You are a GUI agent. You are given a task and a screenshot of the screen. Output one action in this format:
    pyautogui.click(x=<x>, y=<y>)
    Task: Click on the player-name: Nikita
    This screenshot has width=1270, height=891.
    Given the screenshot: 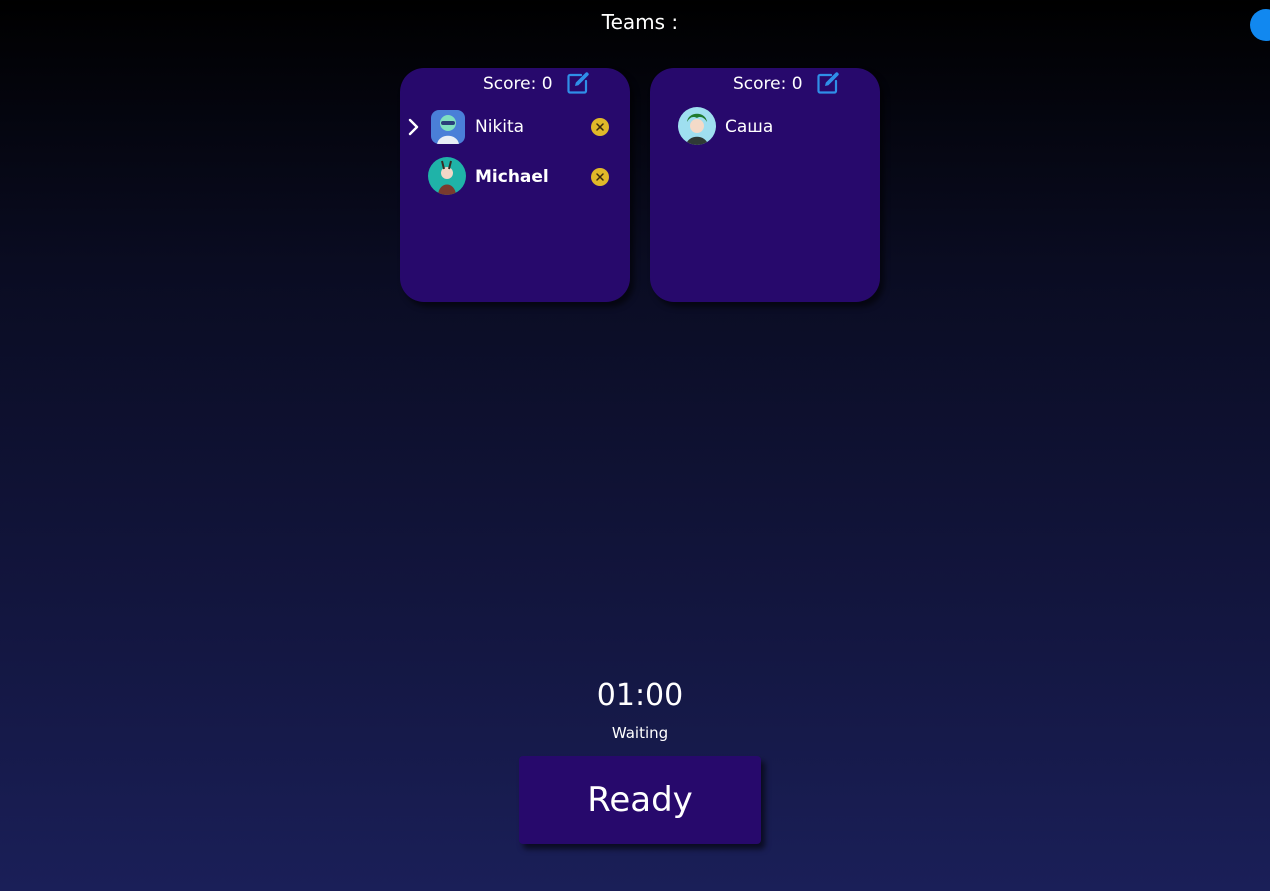 What is the action you would take?
    pyautogui.click(x=500, y=127)
    